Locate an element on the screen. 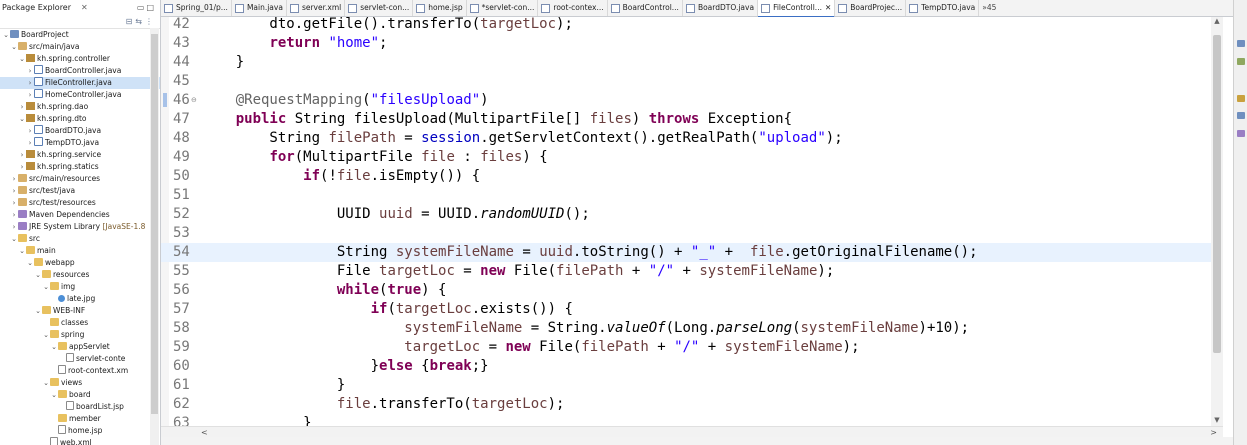  tree-item: classes is located at coordinates (80, 323).